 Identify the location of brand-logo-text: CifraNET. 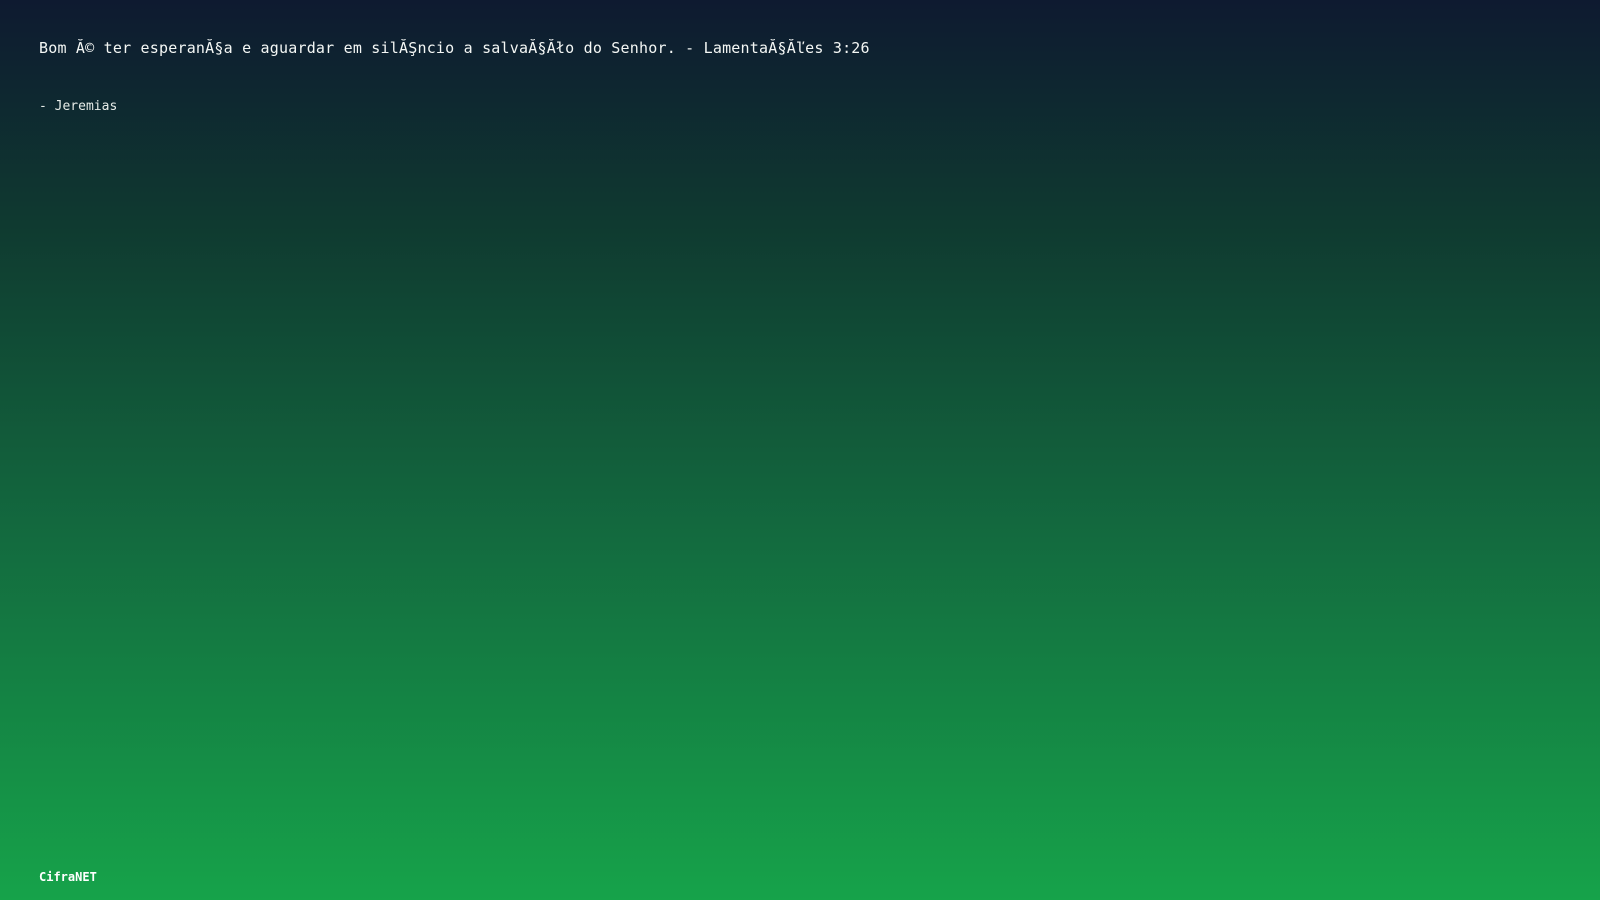
(68, 877).